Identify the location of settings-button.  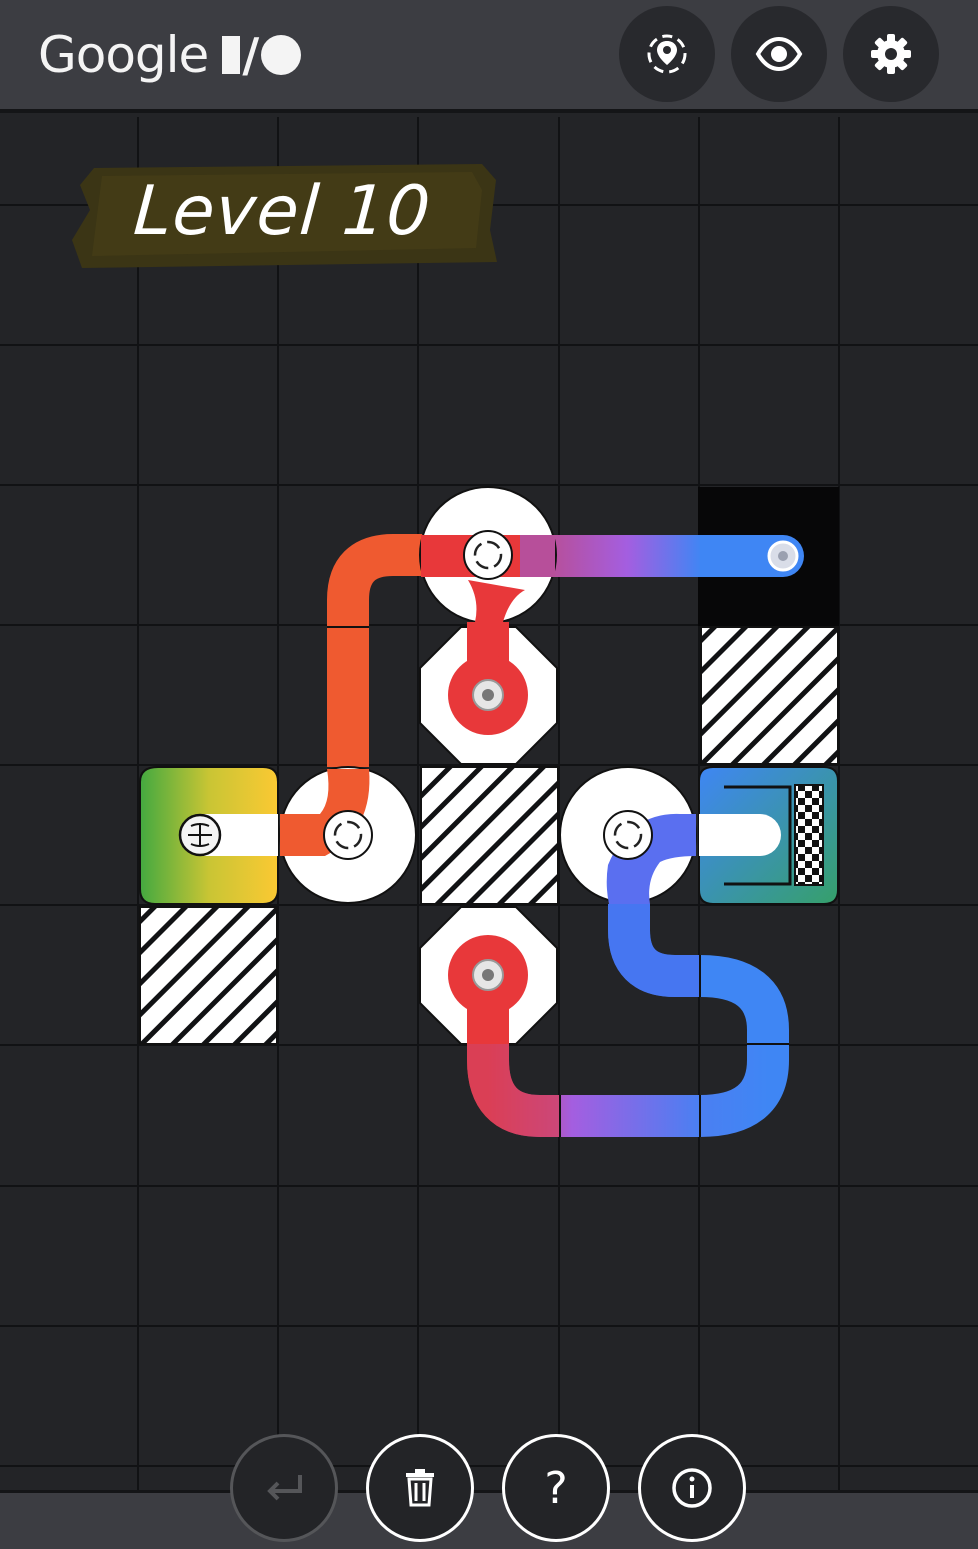
(891, 54).